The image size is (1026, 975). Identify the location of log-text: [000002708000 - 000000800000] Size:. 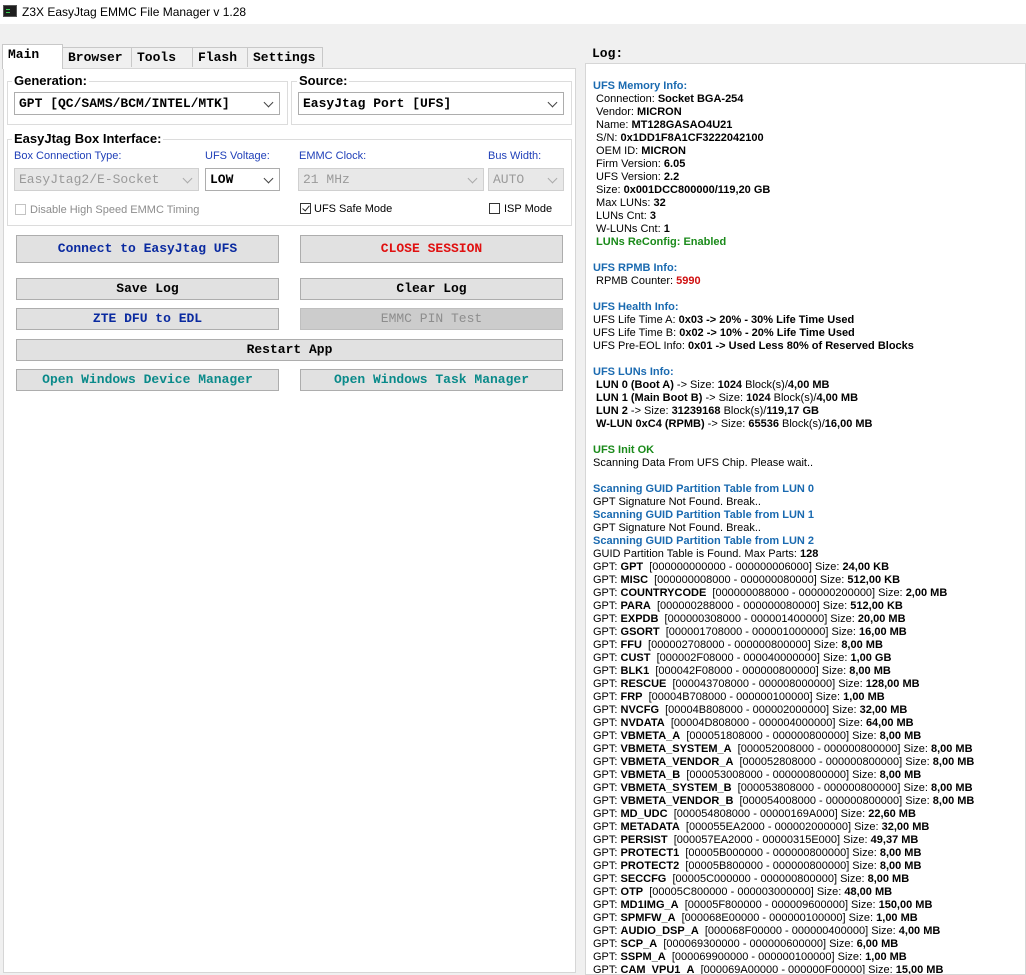
(741, 645).